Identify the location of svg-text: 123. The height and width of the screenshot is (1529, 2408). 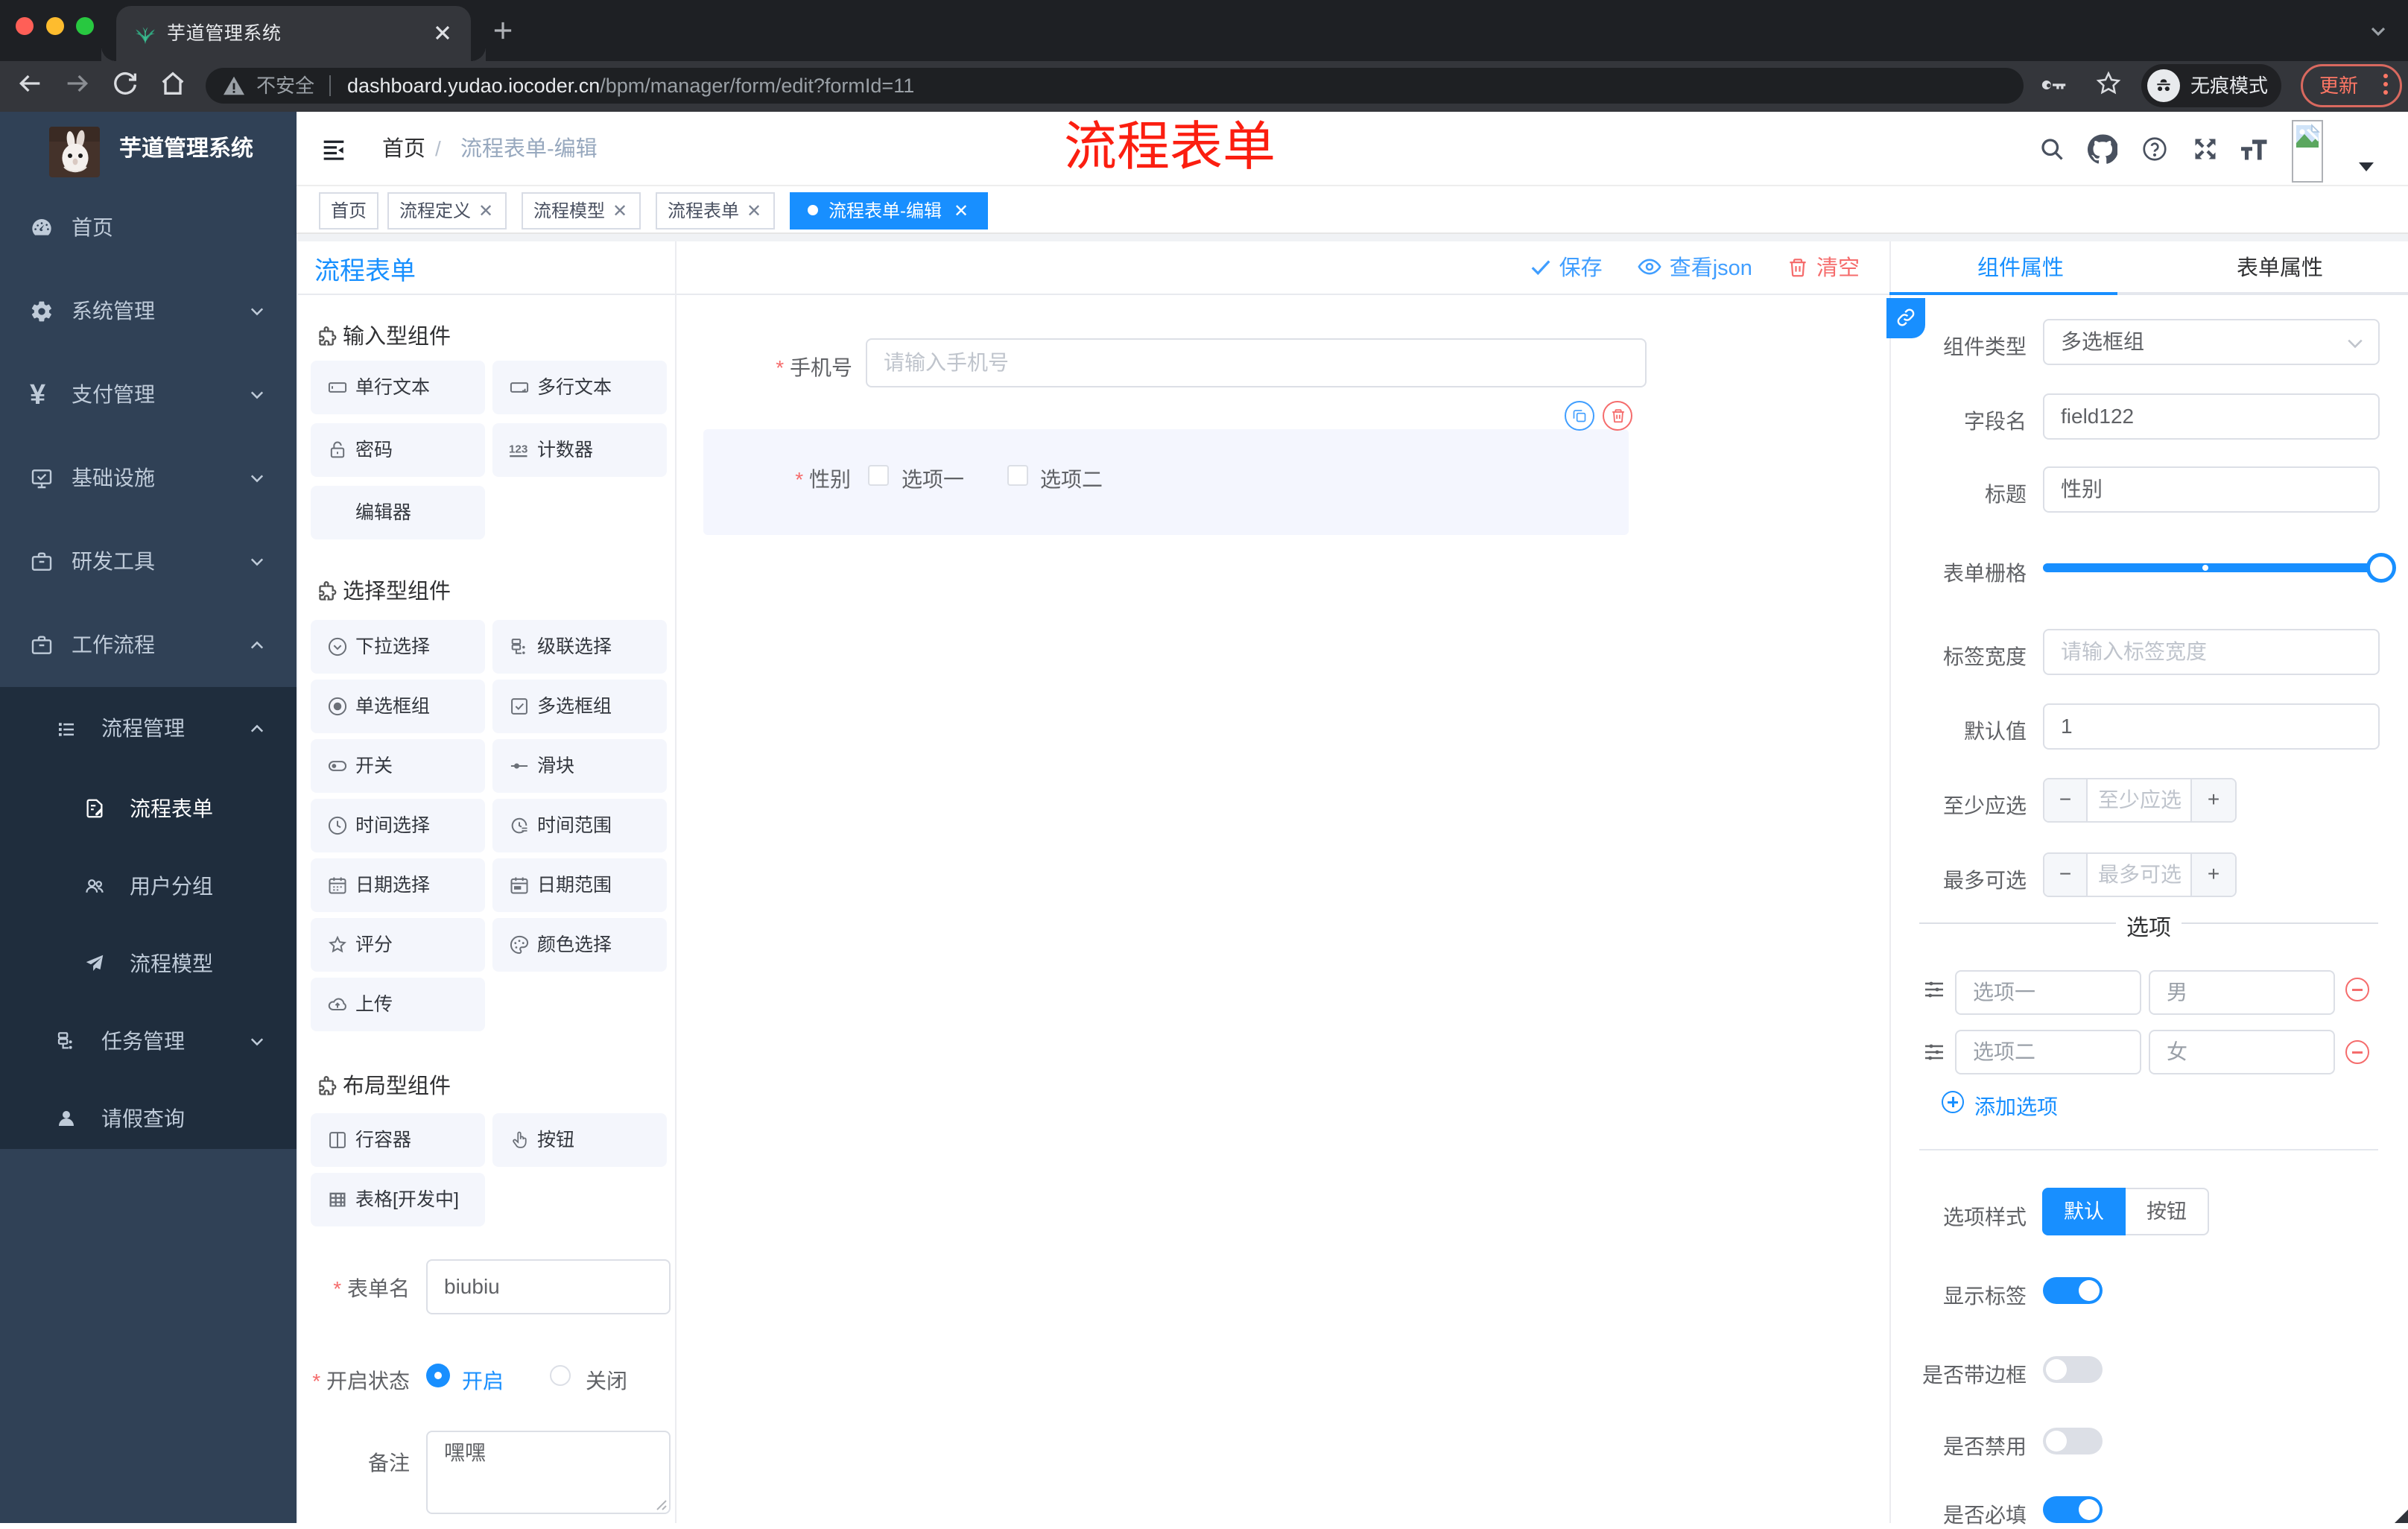
(518, 449).